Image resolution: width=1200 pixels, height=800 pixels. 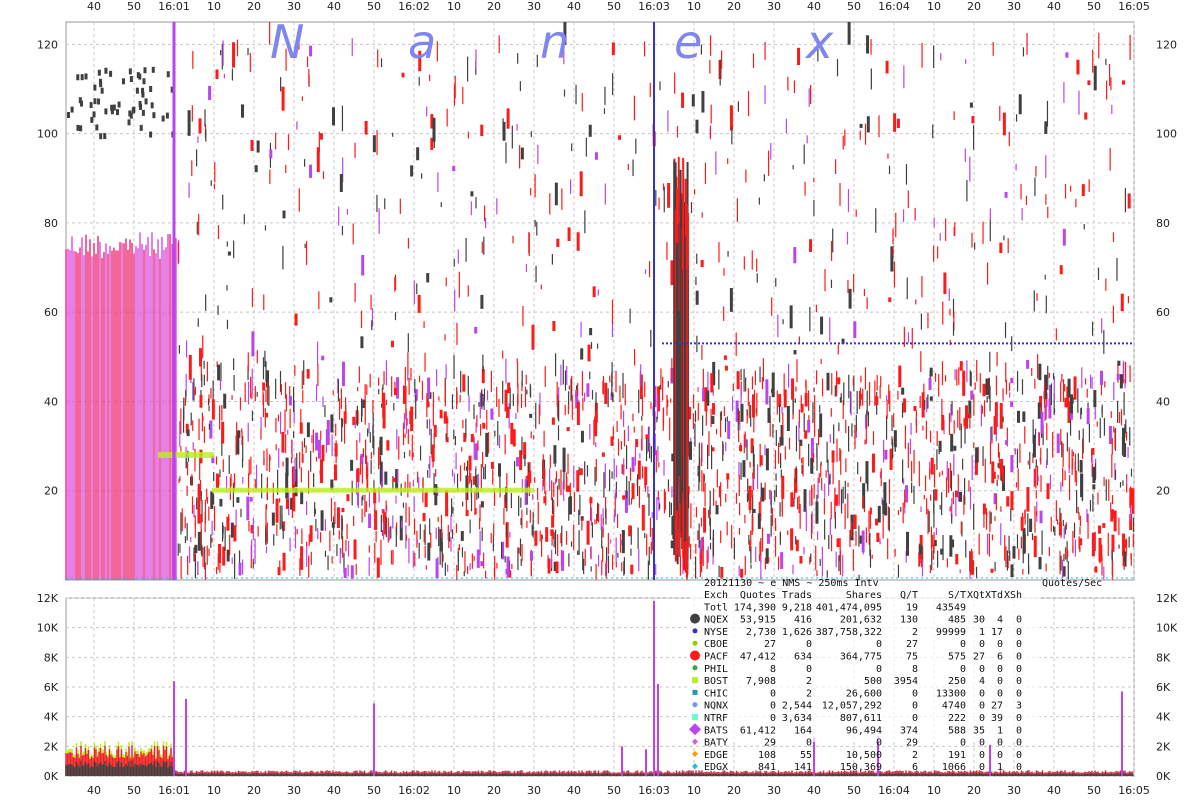 What do you see at coordinates (797, 718) in the screenshot?
I see `table-cell: 3,634` at bounding box center [797, 718].